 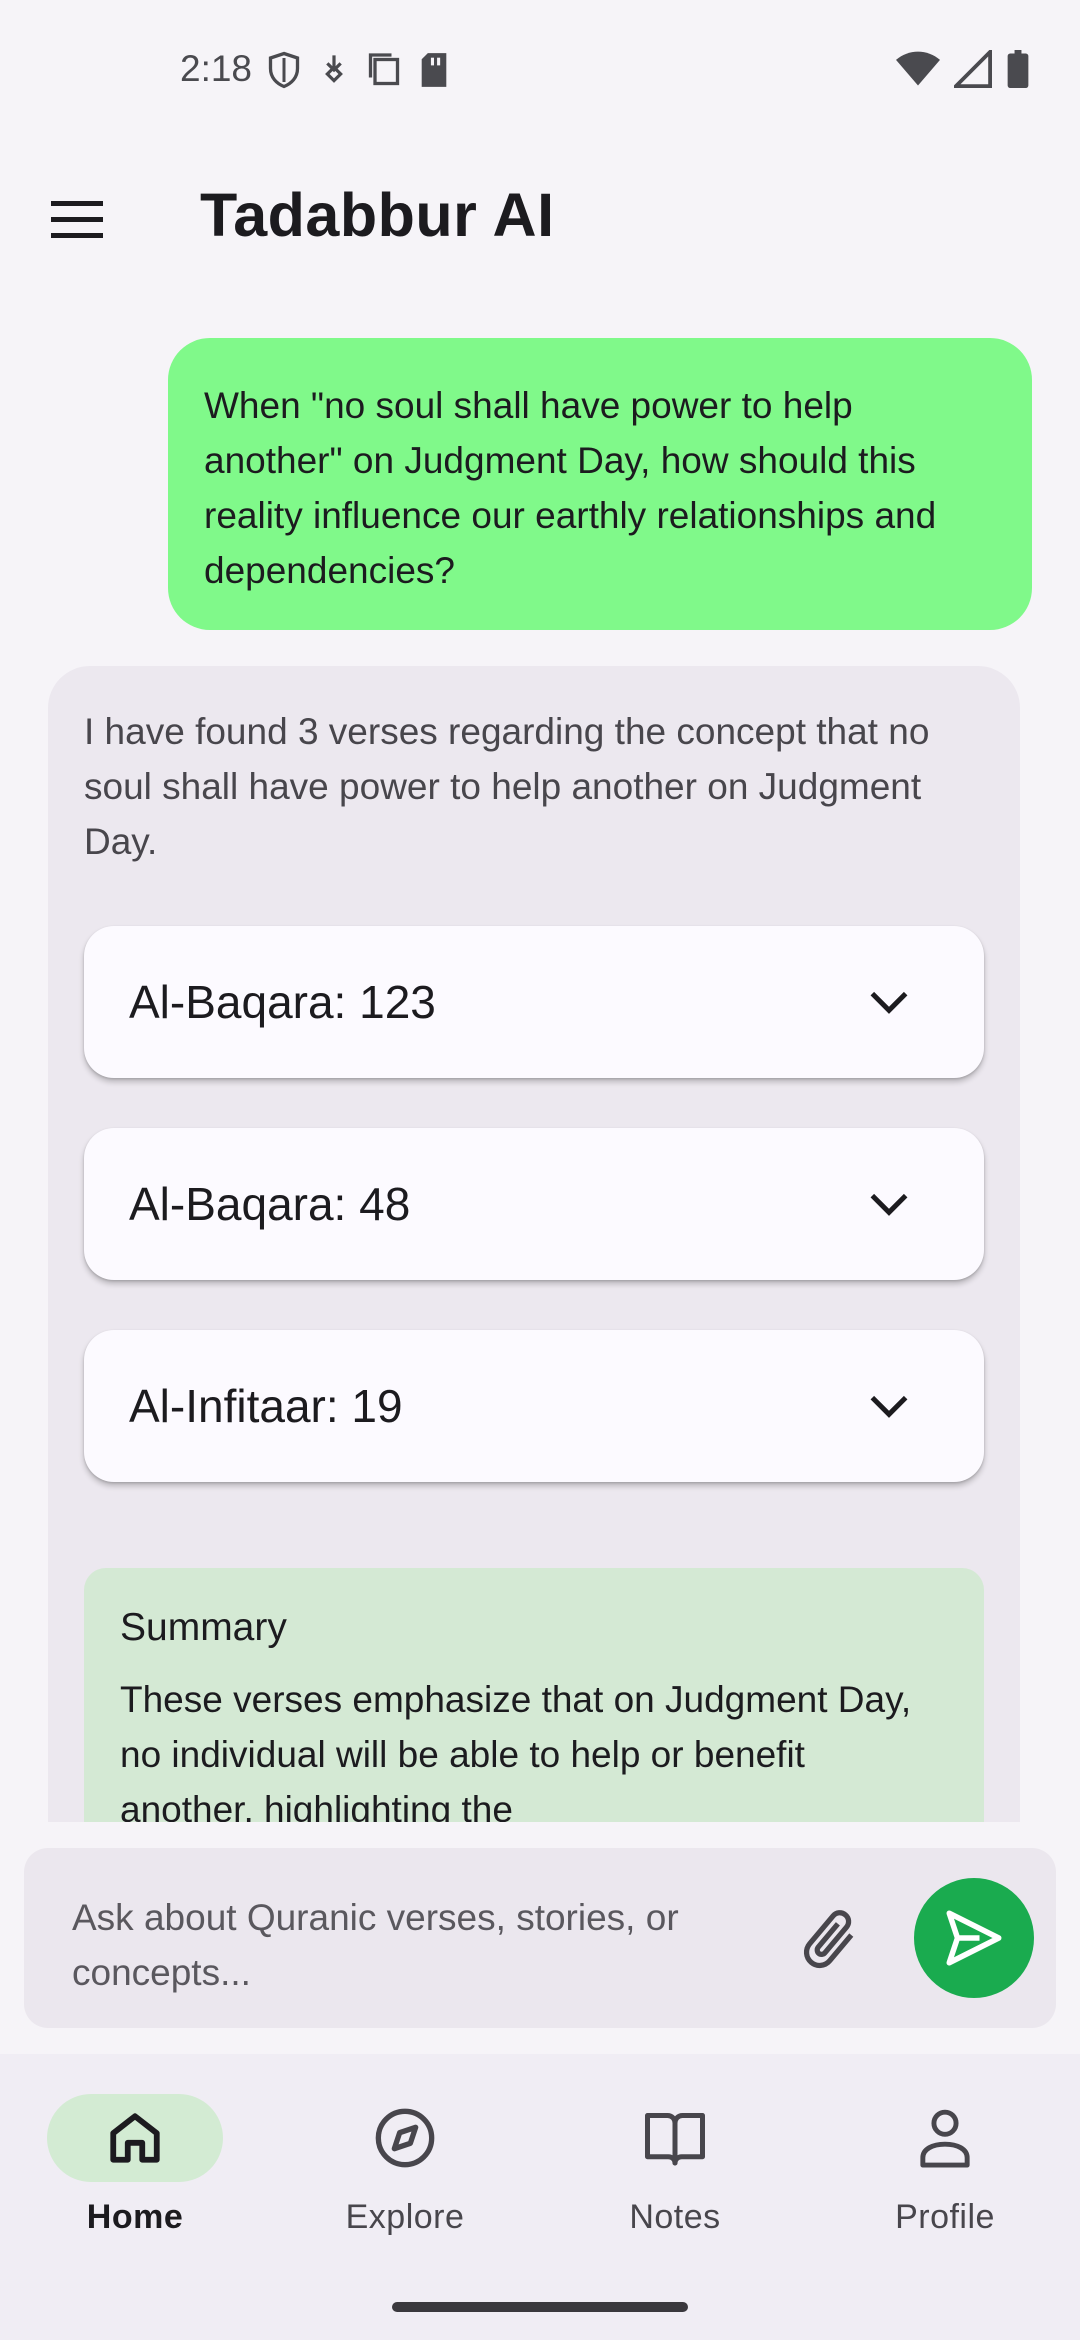 What do you see at coordinates (282, 1002) in the screenshot?
I see `verse-label: Al-Baqara: 123` at bounding box center [282, 1002].